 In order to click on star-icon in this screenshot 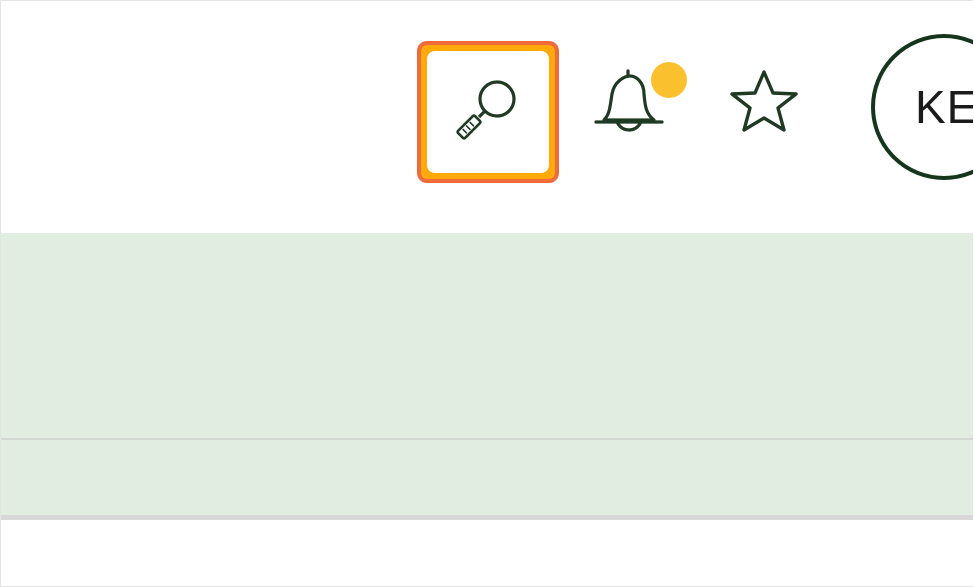, I will do `click(764, 104)`.